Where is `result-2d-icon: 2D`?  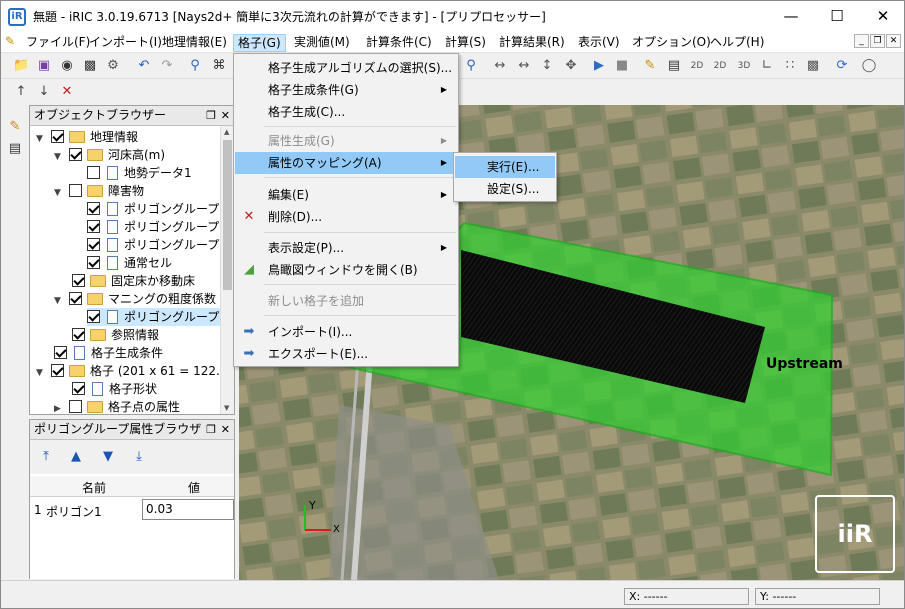 result-2d-icon: 2D is located at coordinates (697, 66).